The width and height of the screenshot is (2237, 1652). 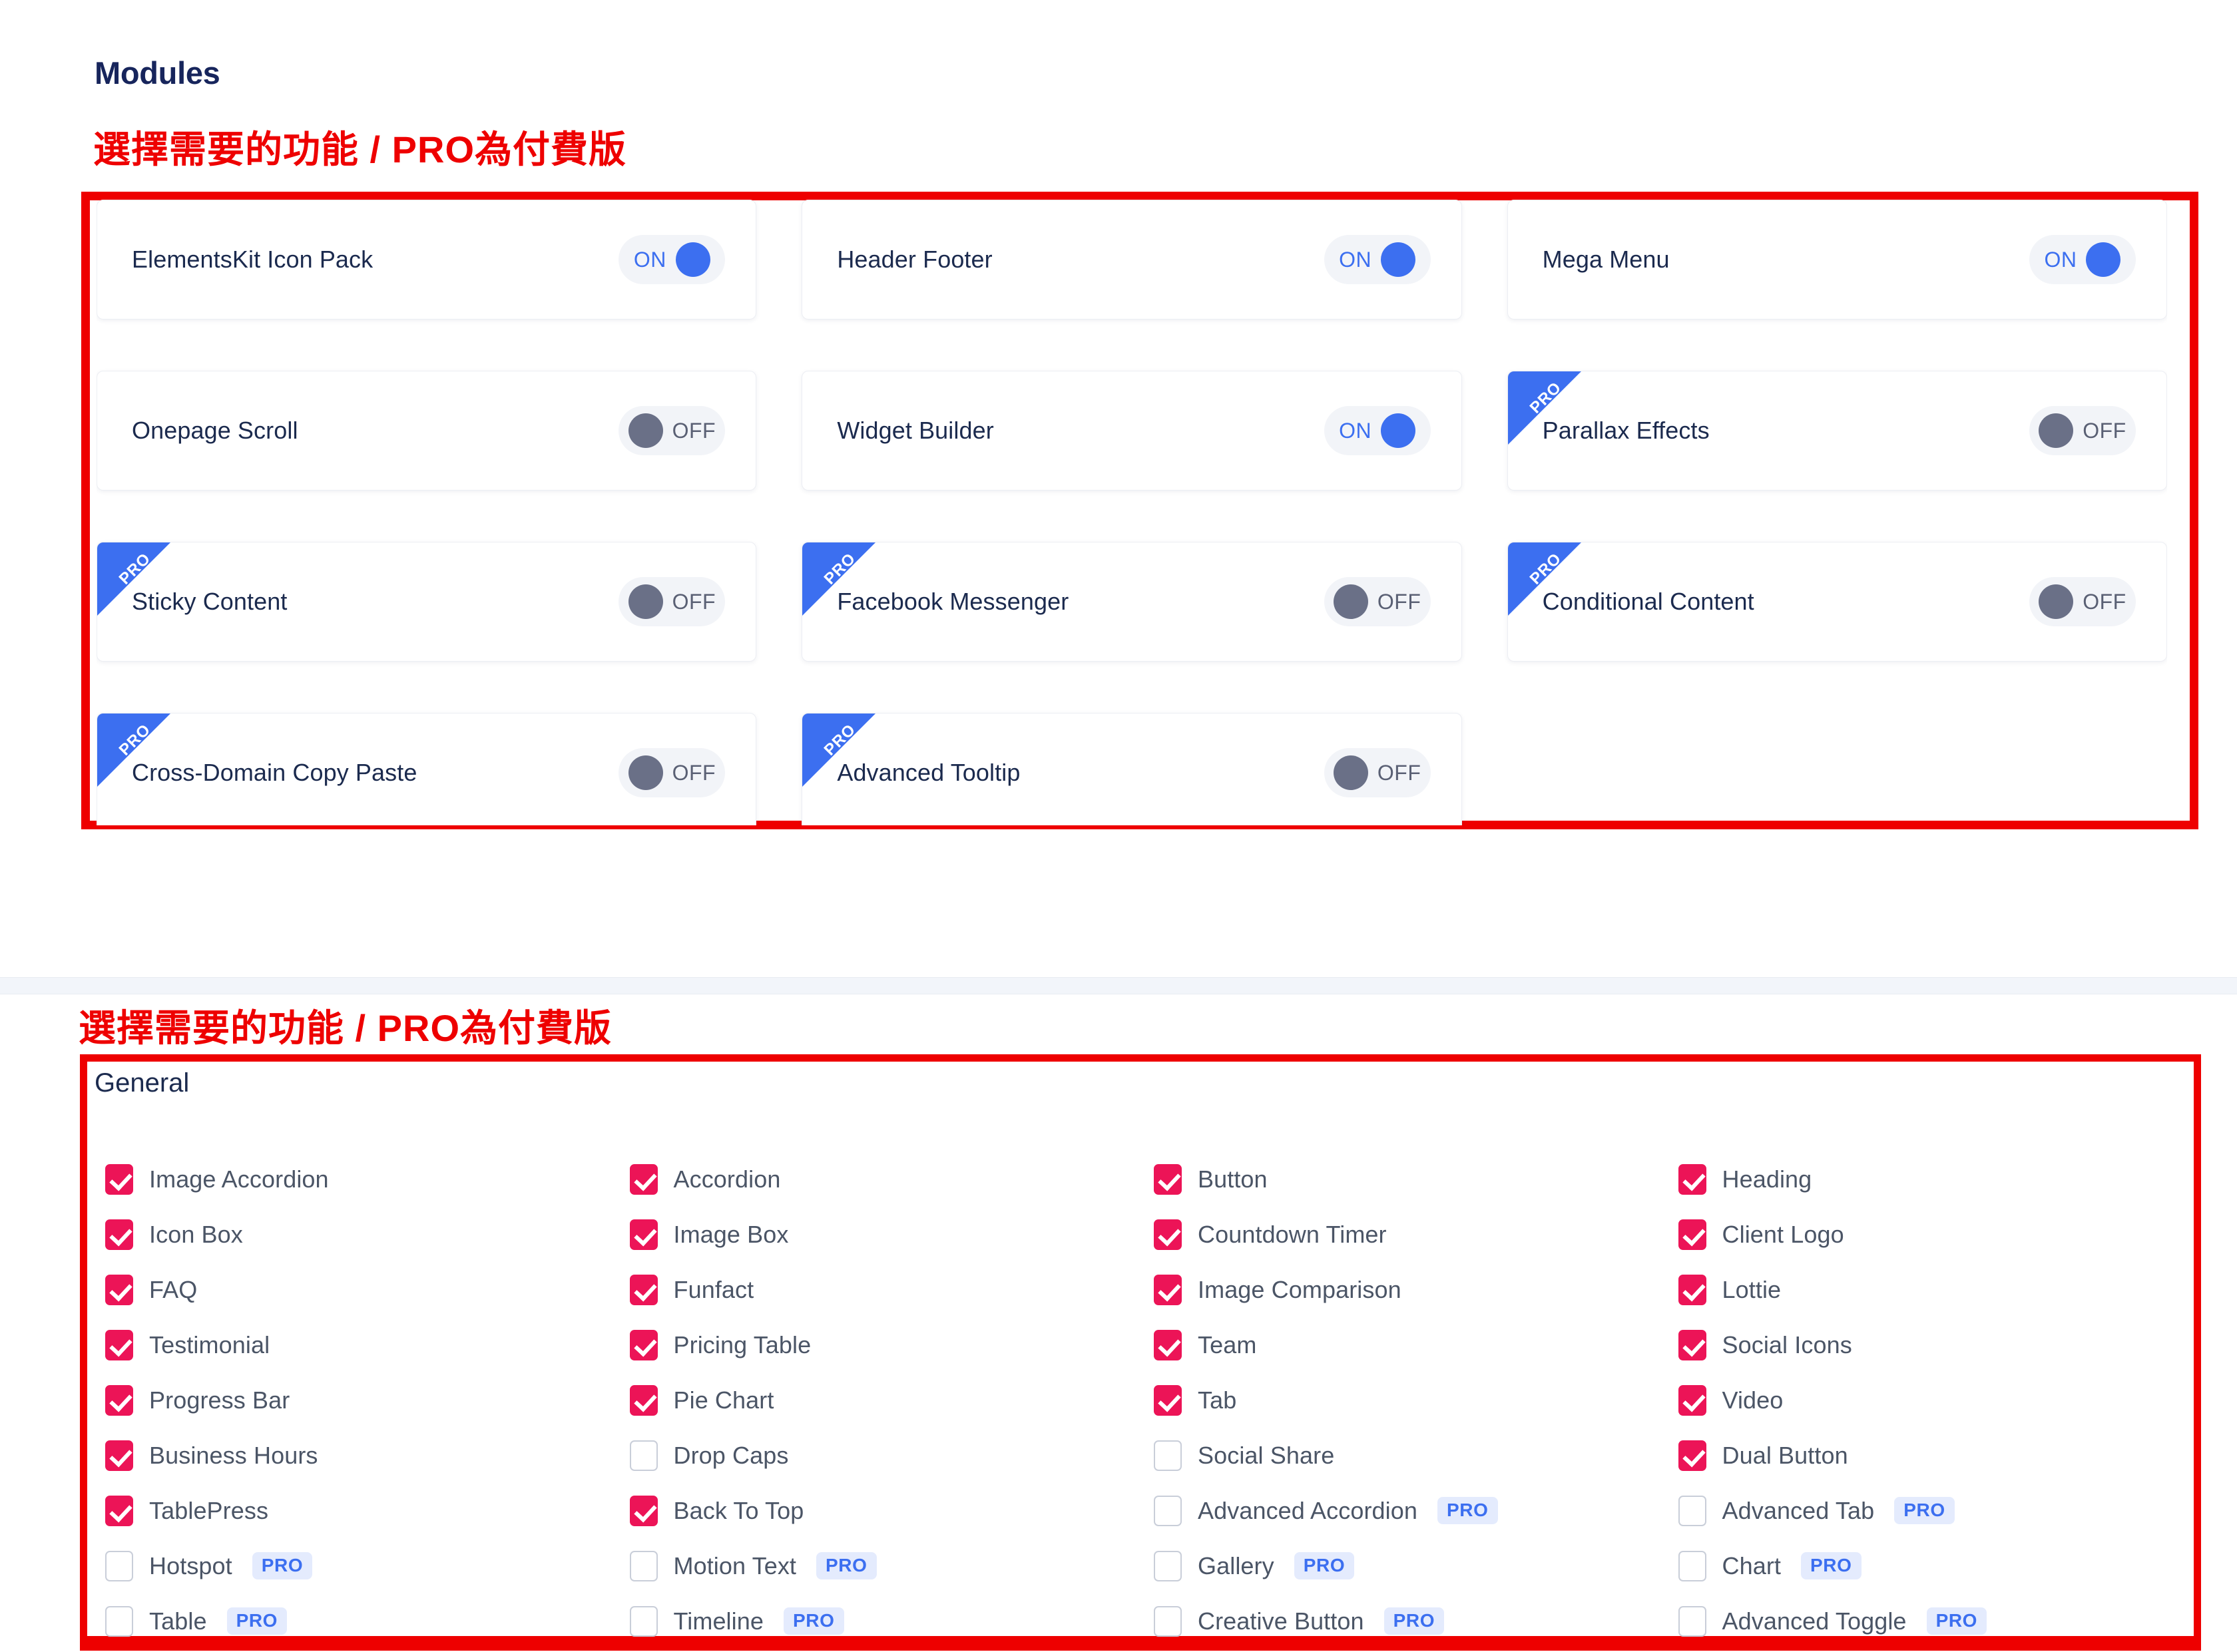 What do you see at coordinates (209, 1510) in the screenshot?
I see `widget-label: TablePress` at bounding box center [209, 1510].